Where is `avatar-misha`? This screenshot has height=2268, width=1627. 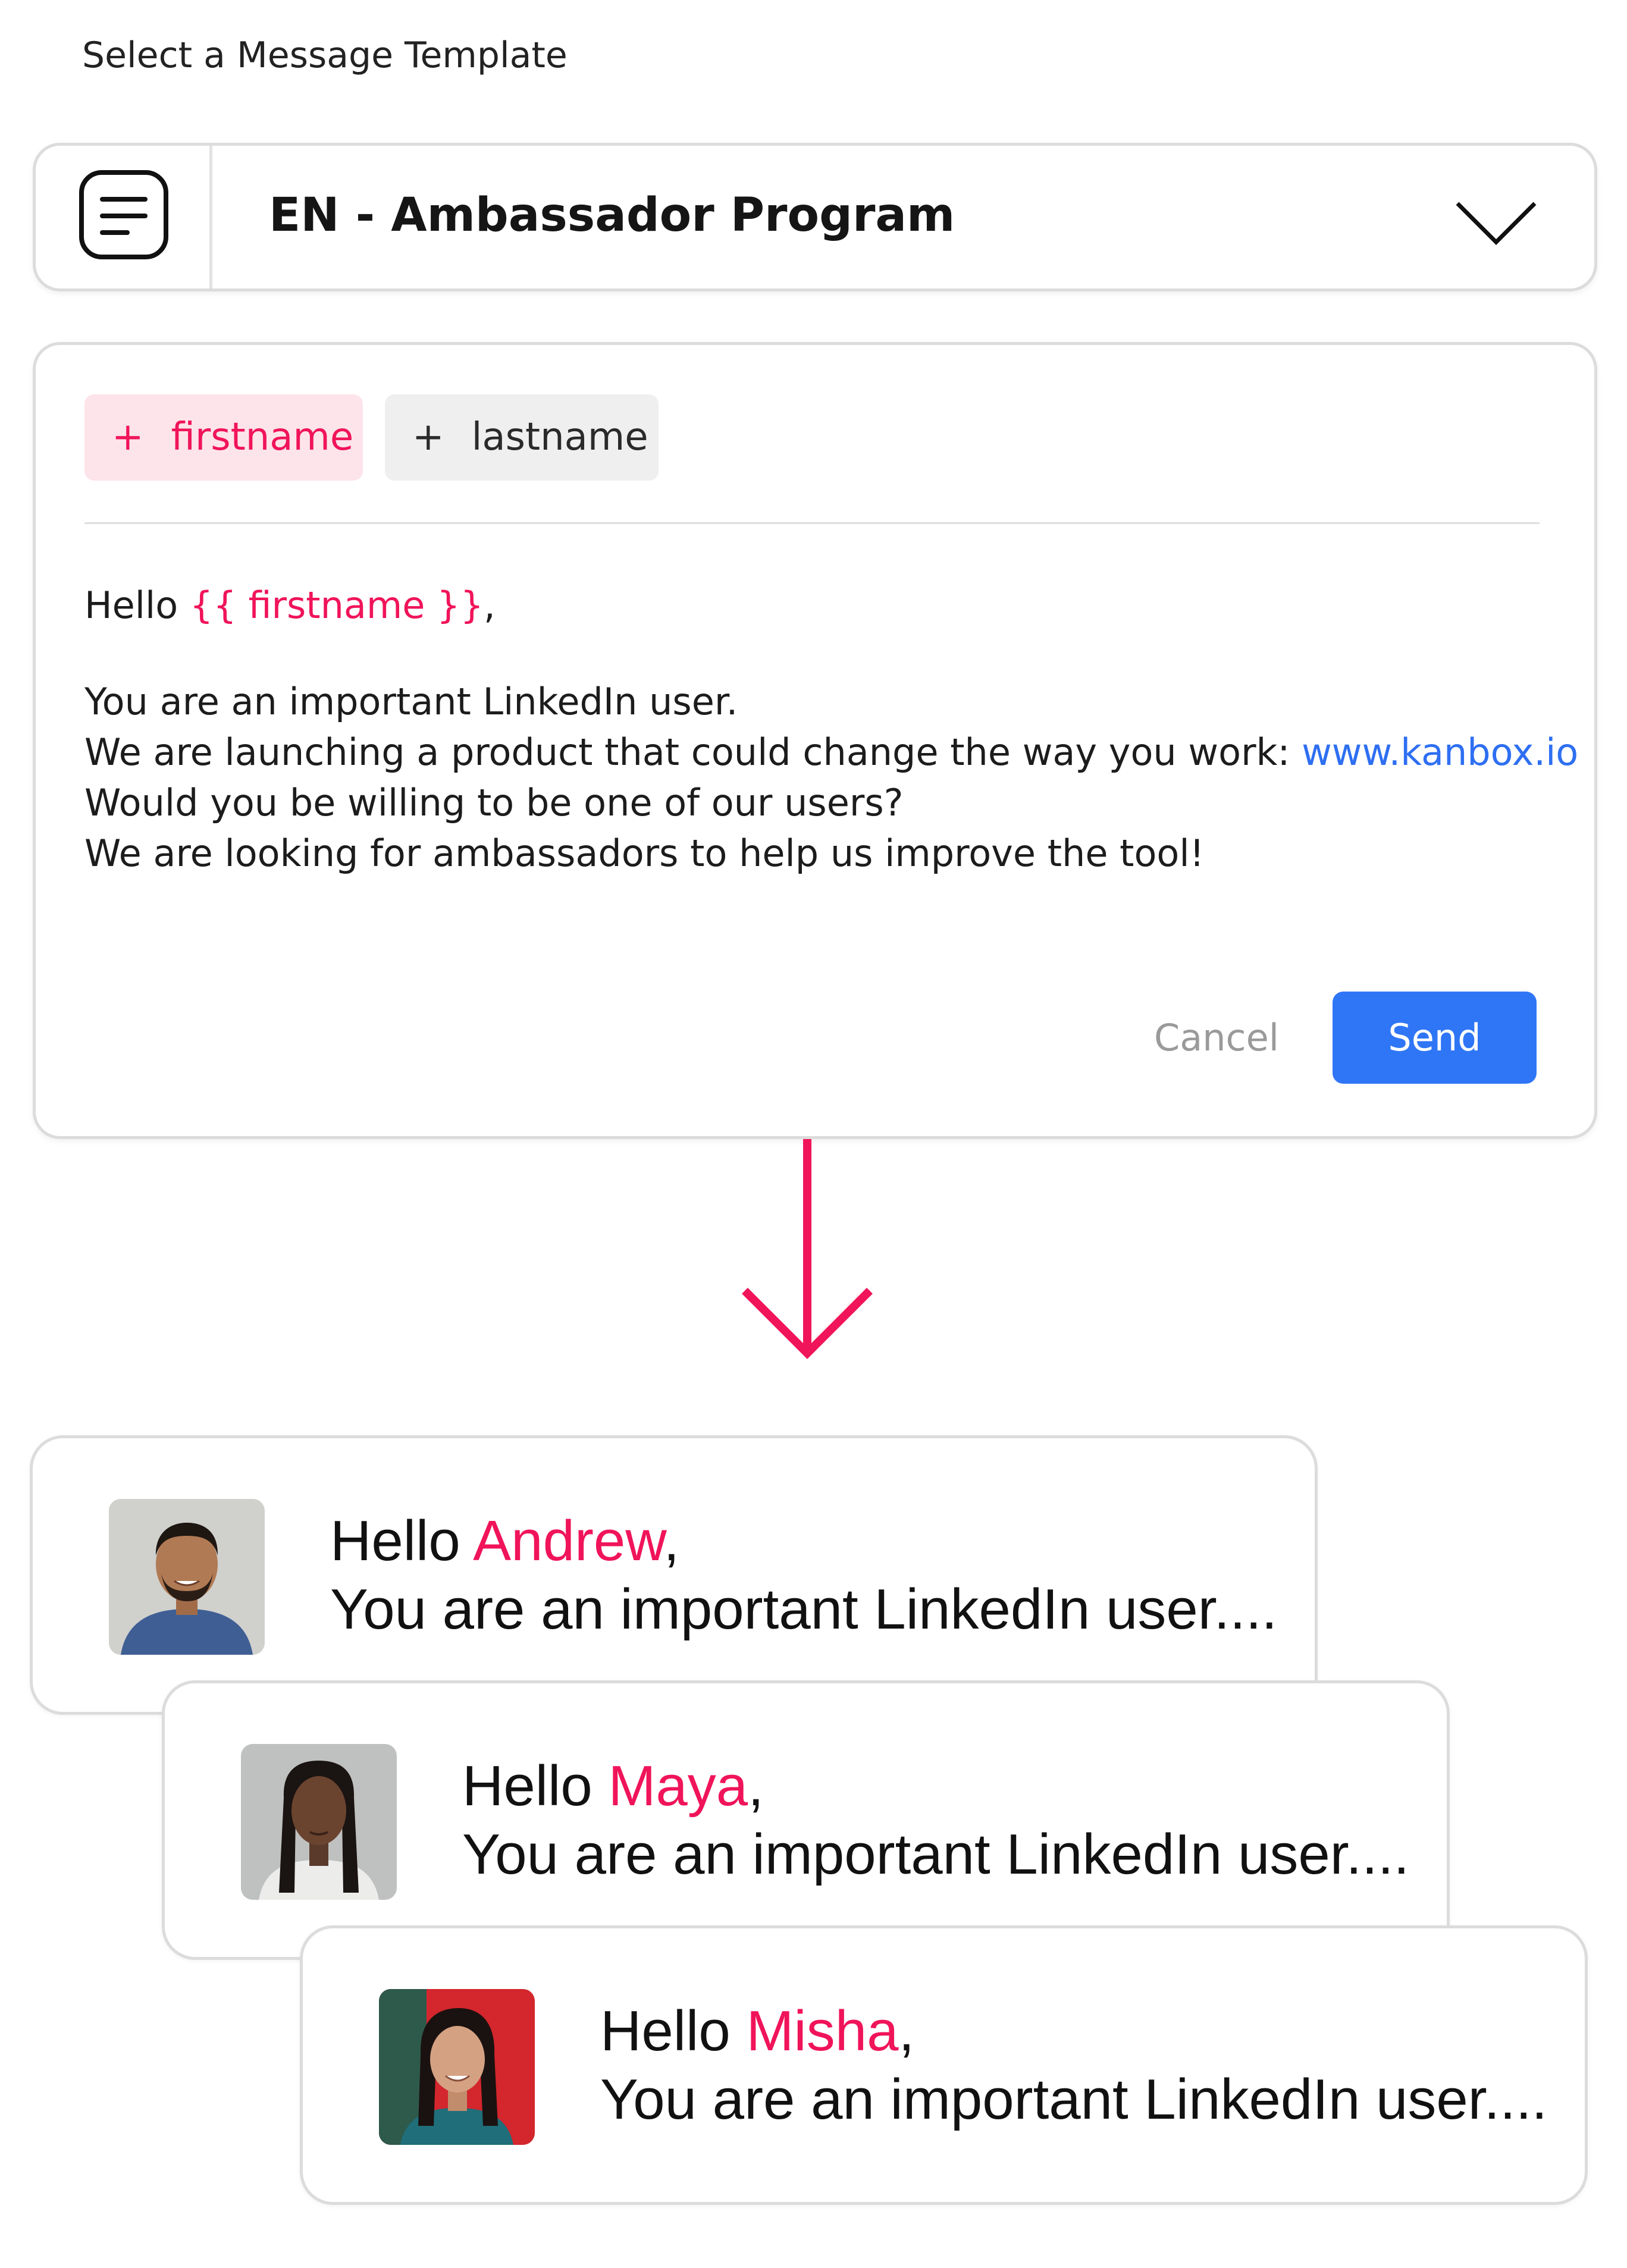 avatar-misha is located at coordinates (457, 2067).